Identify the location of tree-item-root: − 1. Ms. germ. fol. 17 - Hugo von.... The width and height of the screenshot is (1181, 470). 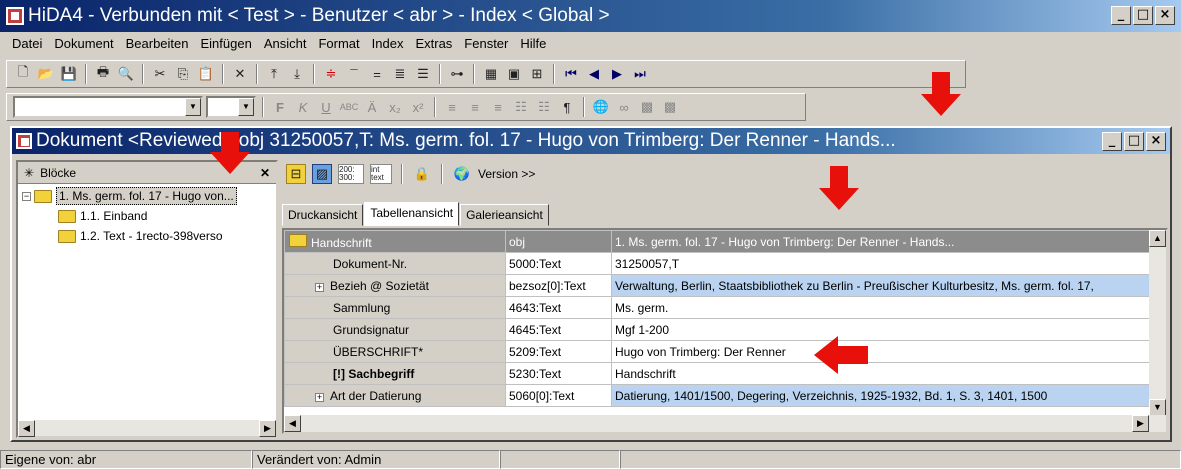
(147, 196).